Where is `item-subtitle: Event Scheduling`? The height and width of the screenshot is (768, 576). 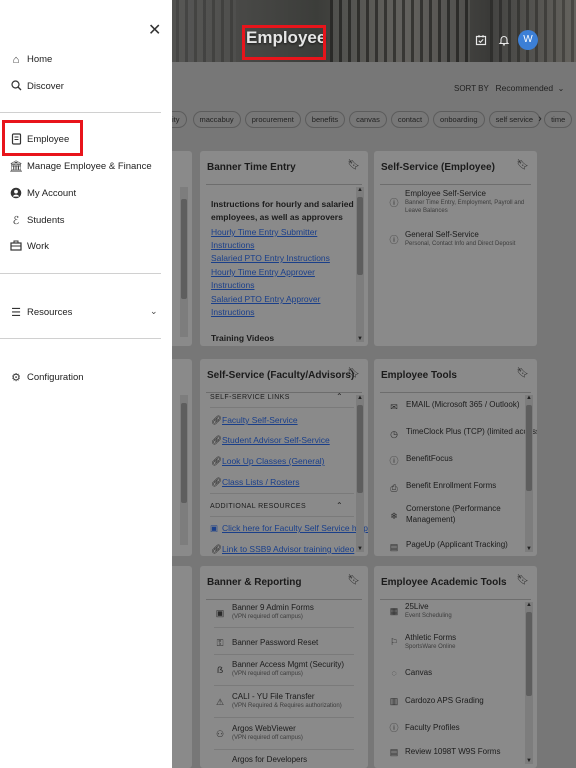
item-subtitle: Event Scheduling is located at coordinates (428, 616).